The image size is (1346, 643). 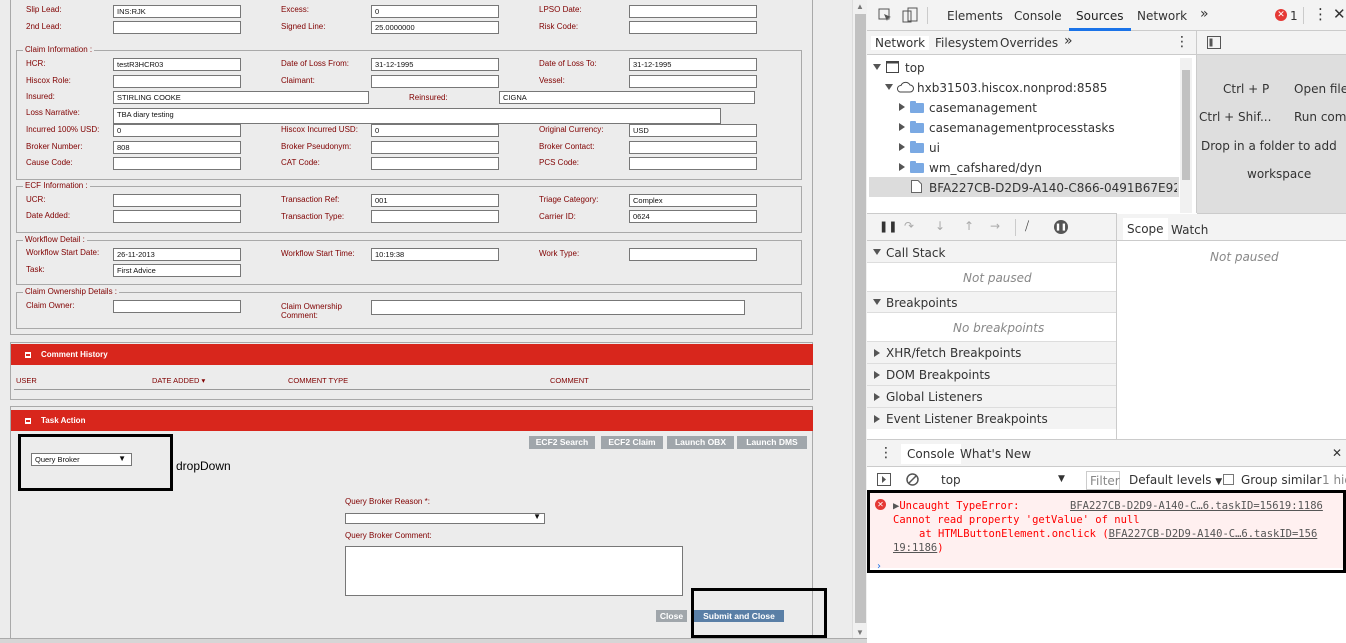 What do you see at coordinates (177, 130) in the screenshot?
I see `incurred-field: 0` at bounding box center [177, 130].